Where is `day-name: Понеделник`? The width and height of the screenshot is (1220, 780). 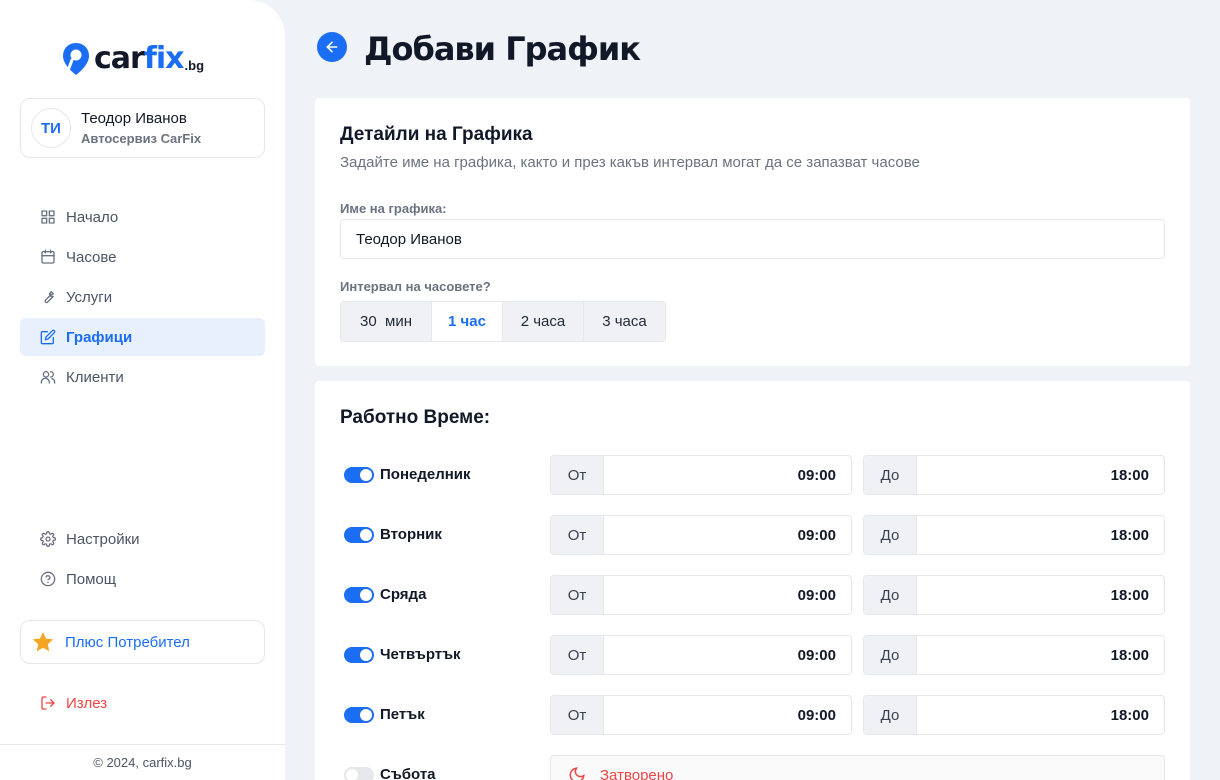 day-name: Понеделник is located at coordinates (425, 474).